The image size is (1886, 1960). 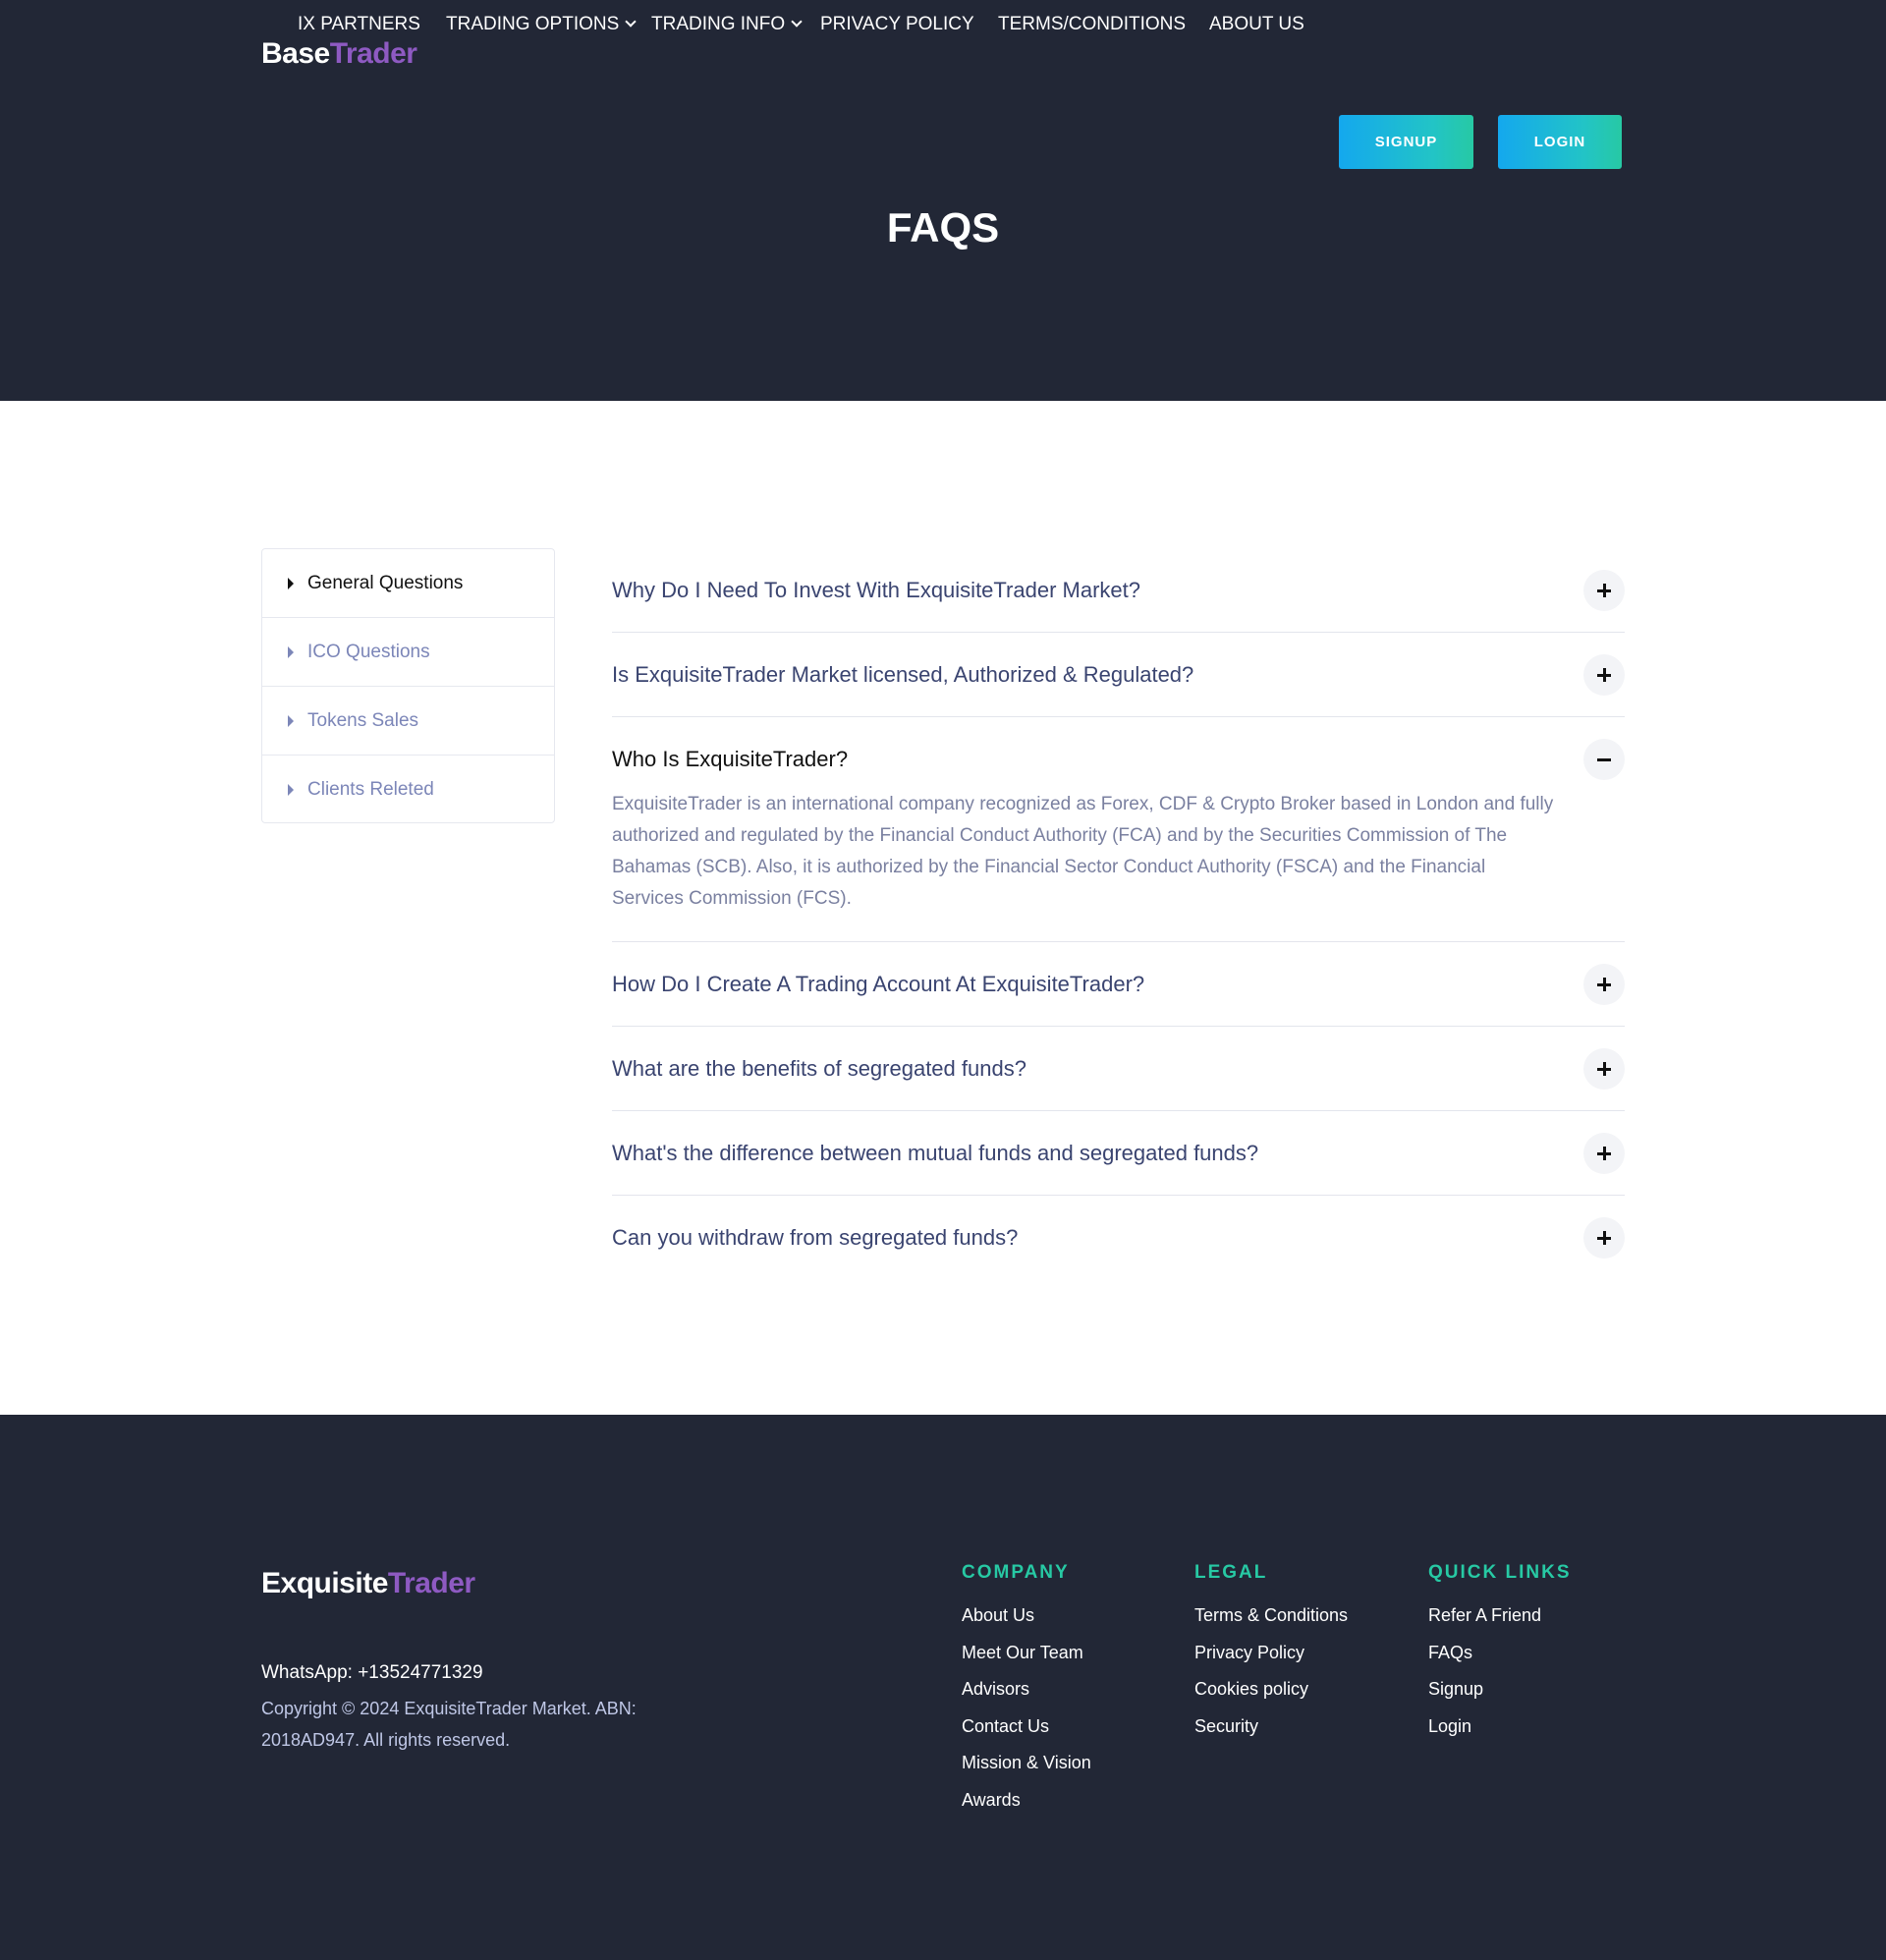 I want to click on sidebar-item-label: General Questions, so click(x=385, y=582).